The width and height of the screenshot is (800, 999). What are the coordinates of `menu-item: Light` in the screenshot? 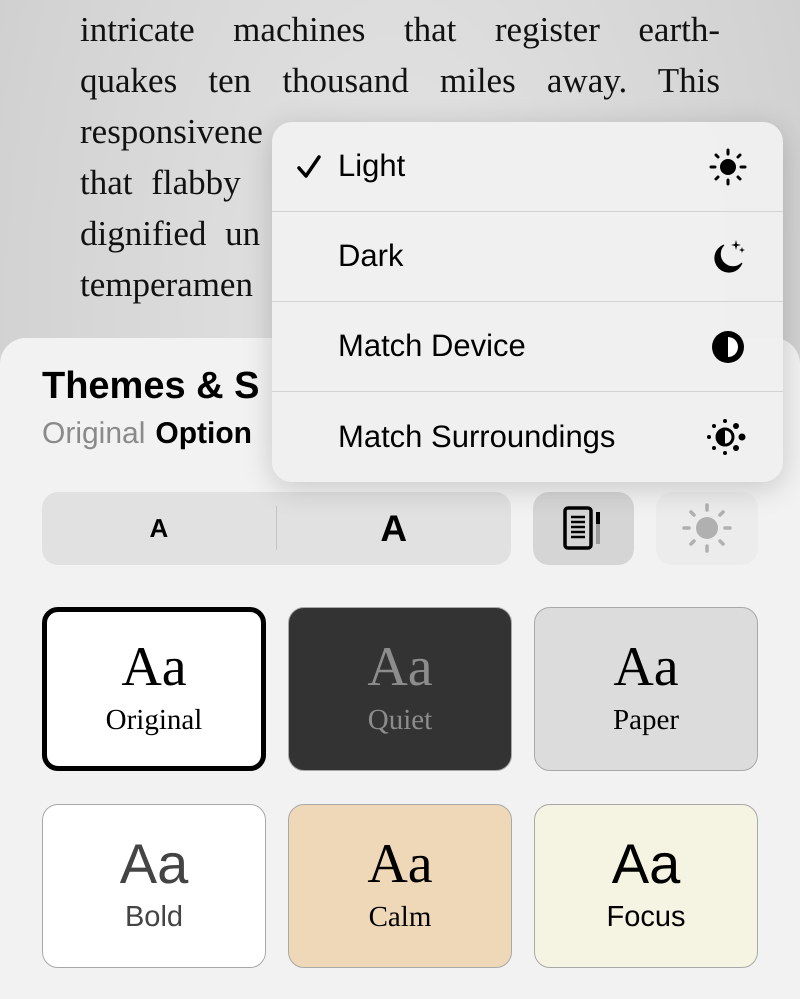 It's located at (527, 167).